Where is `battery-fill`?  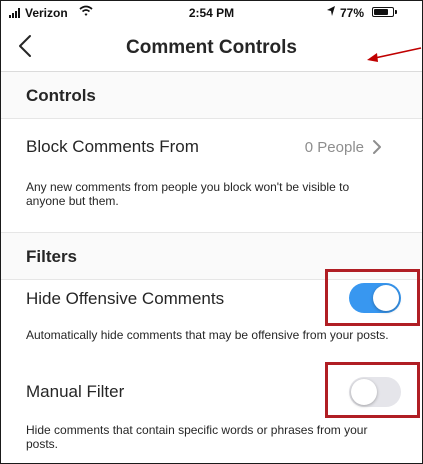 battery-fill is located at coordinates (381, 12).